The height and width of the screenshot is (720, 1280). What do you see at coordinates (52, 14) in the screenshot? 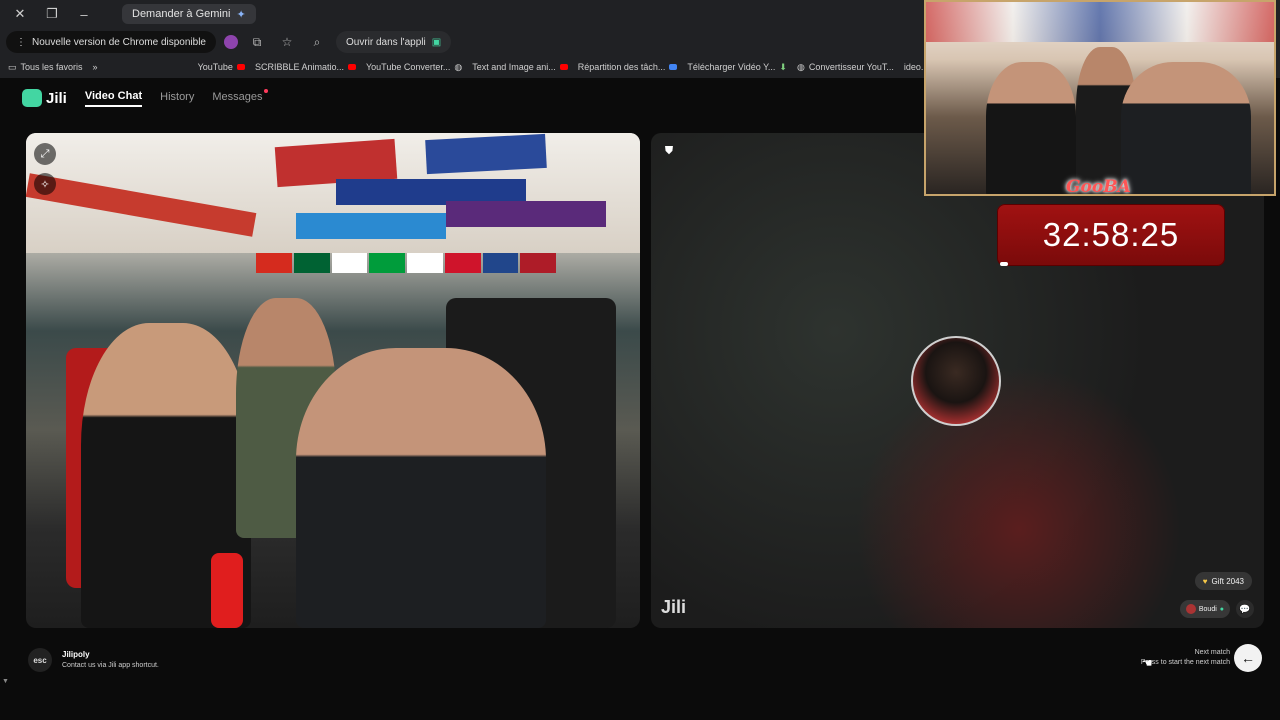
I see `restore-window-icon: ❐` at bounding box center [52, 14].